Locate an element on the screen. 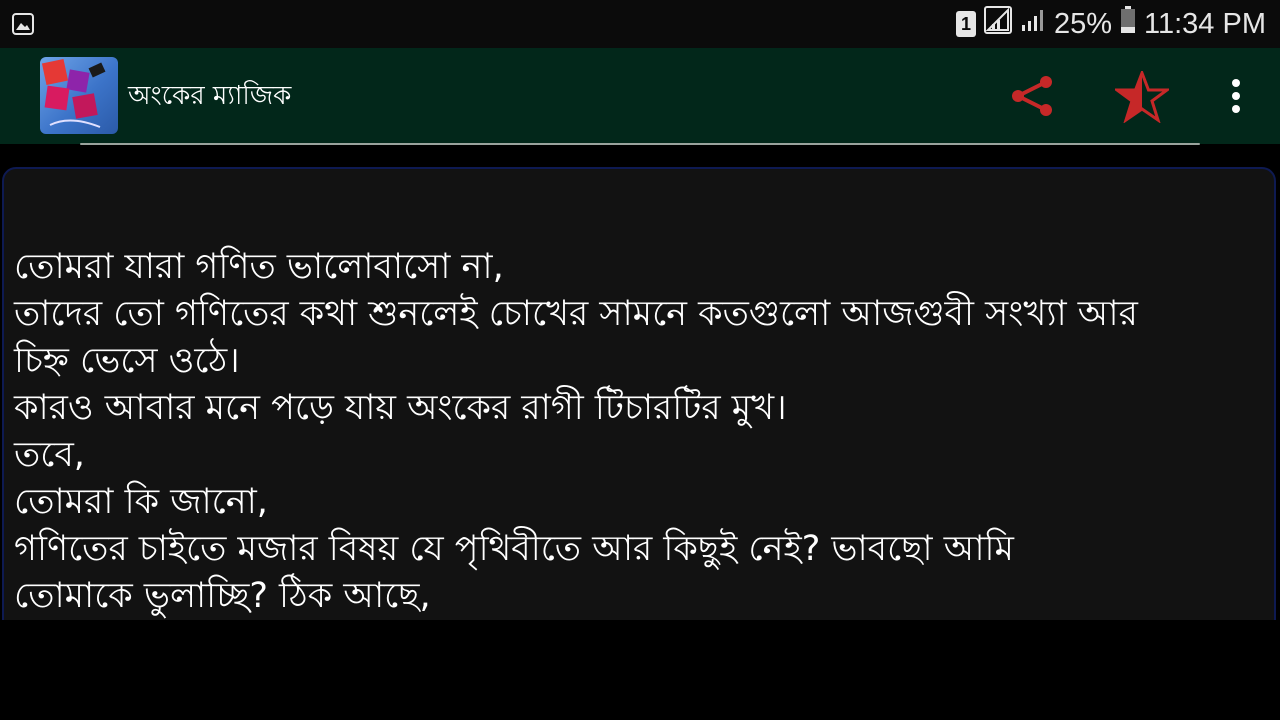  article-line-5: তবে, is located at coordinates (49, 455).